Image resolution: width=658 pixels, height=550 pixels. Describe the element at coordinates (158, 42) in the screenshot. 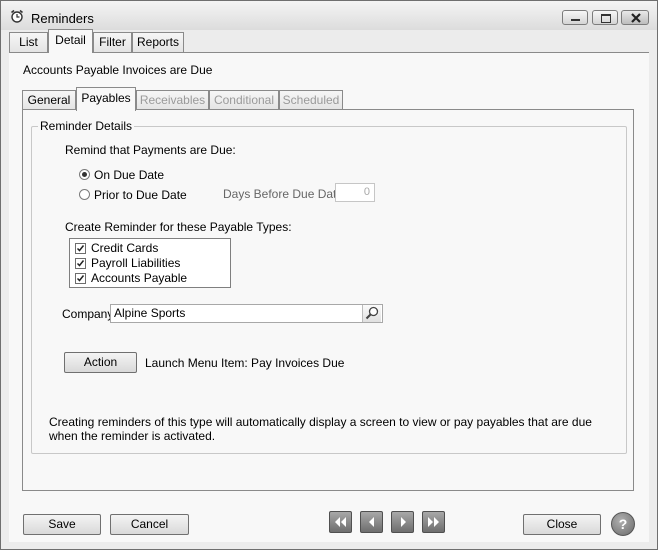

I see `tab-reports: Reports` at that location.